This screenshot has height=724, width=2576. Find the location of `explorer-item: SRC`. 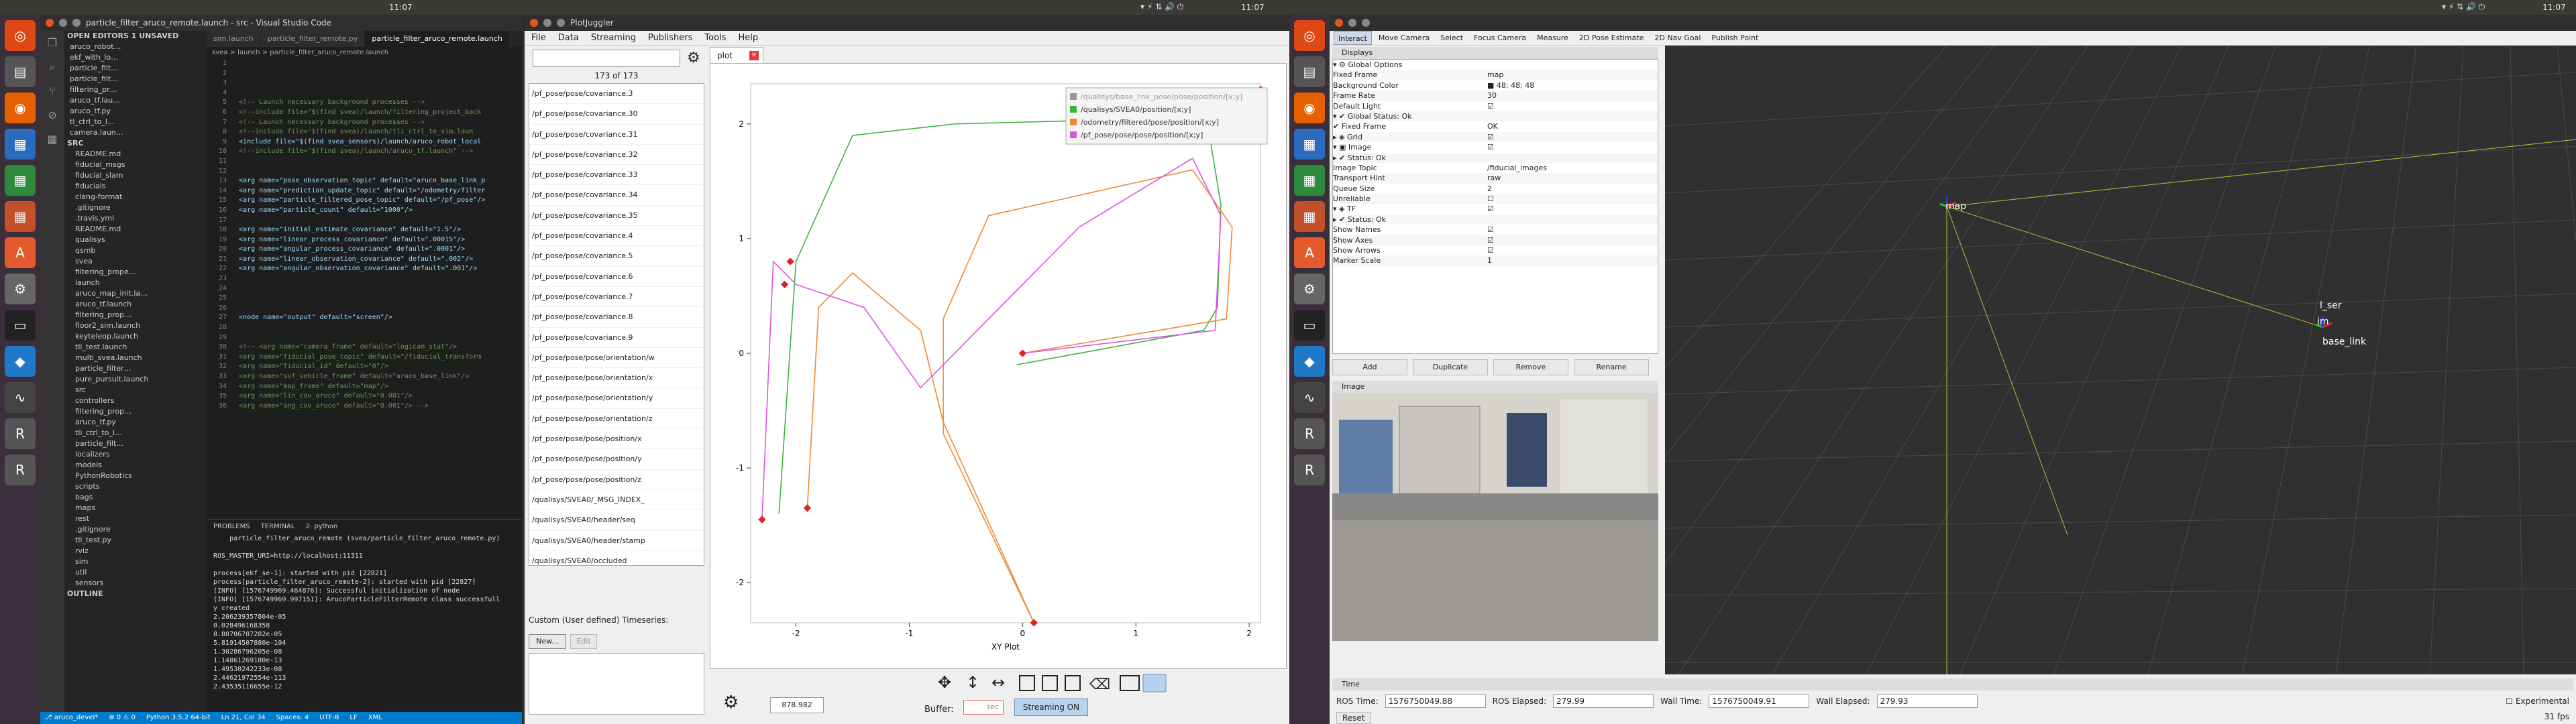

explorer-item: SRC is located at coordinates (135, 143).